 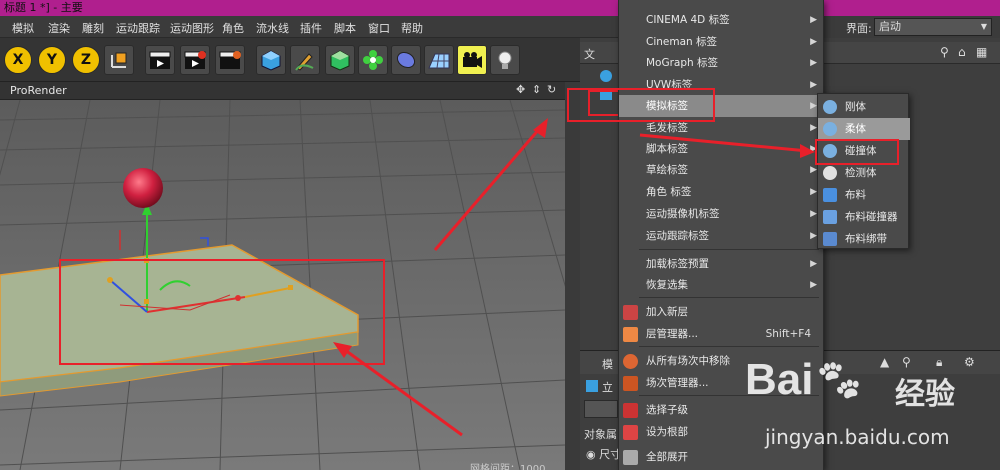 I want to click on baidu-watermark: Bai🐾︎ 经验 jingyan.baidu.com, so click(x=870, y=412).